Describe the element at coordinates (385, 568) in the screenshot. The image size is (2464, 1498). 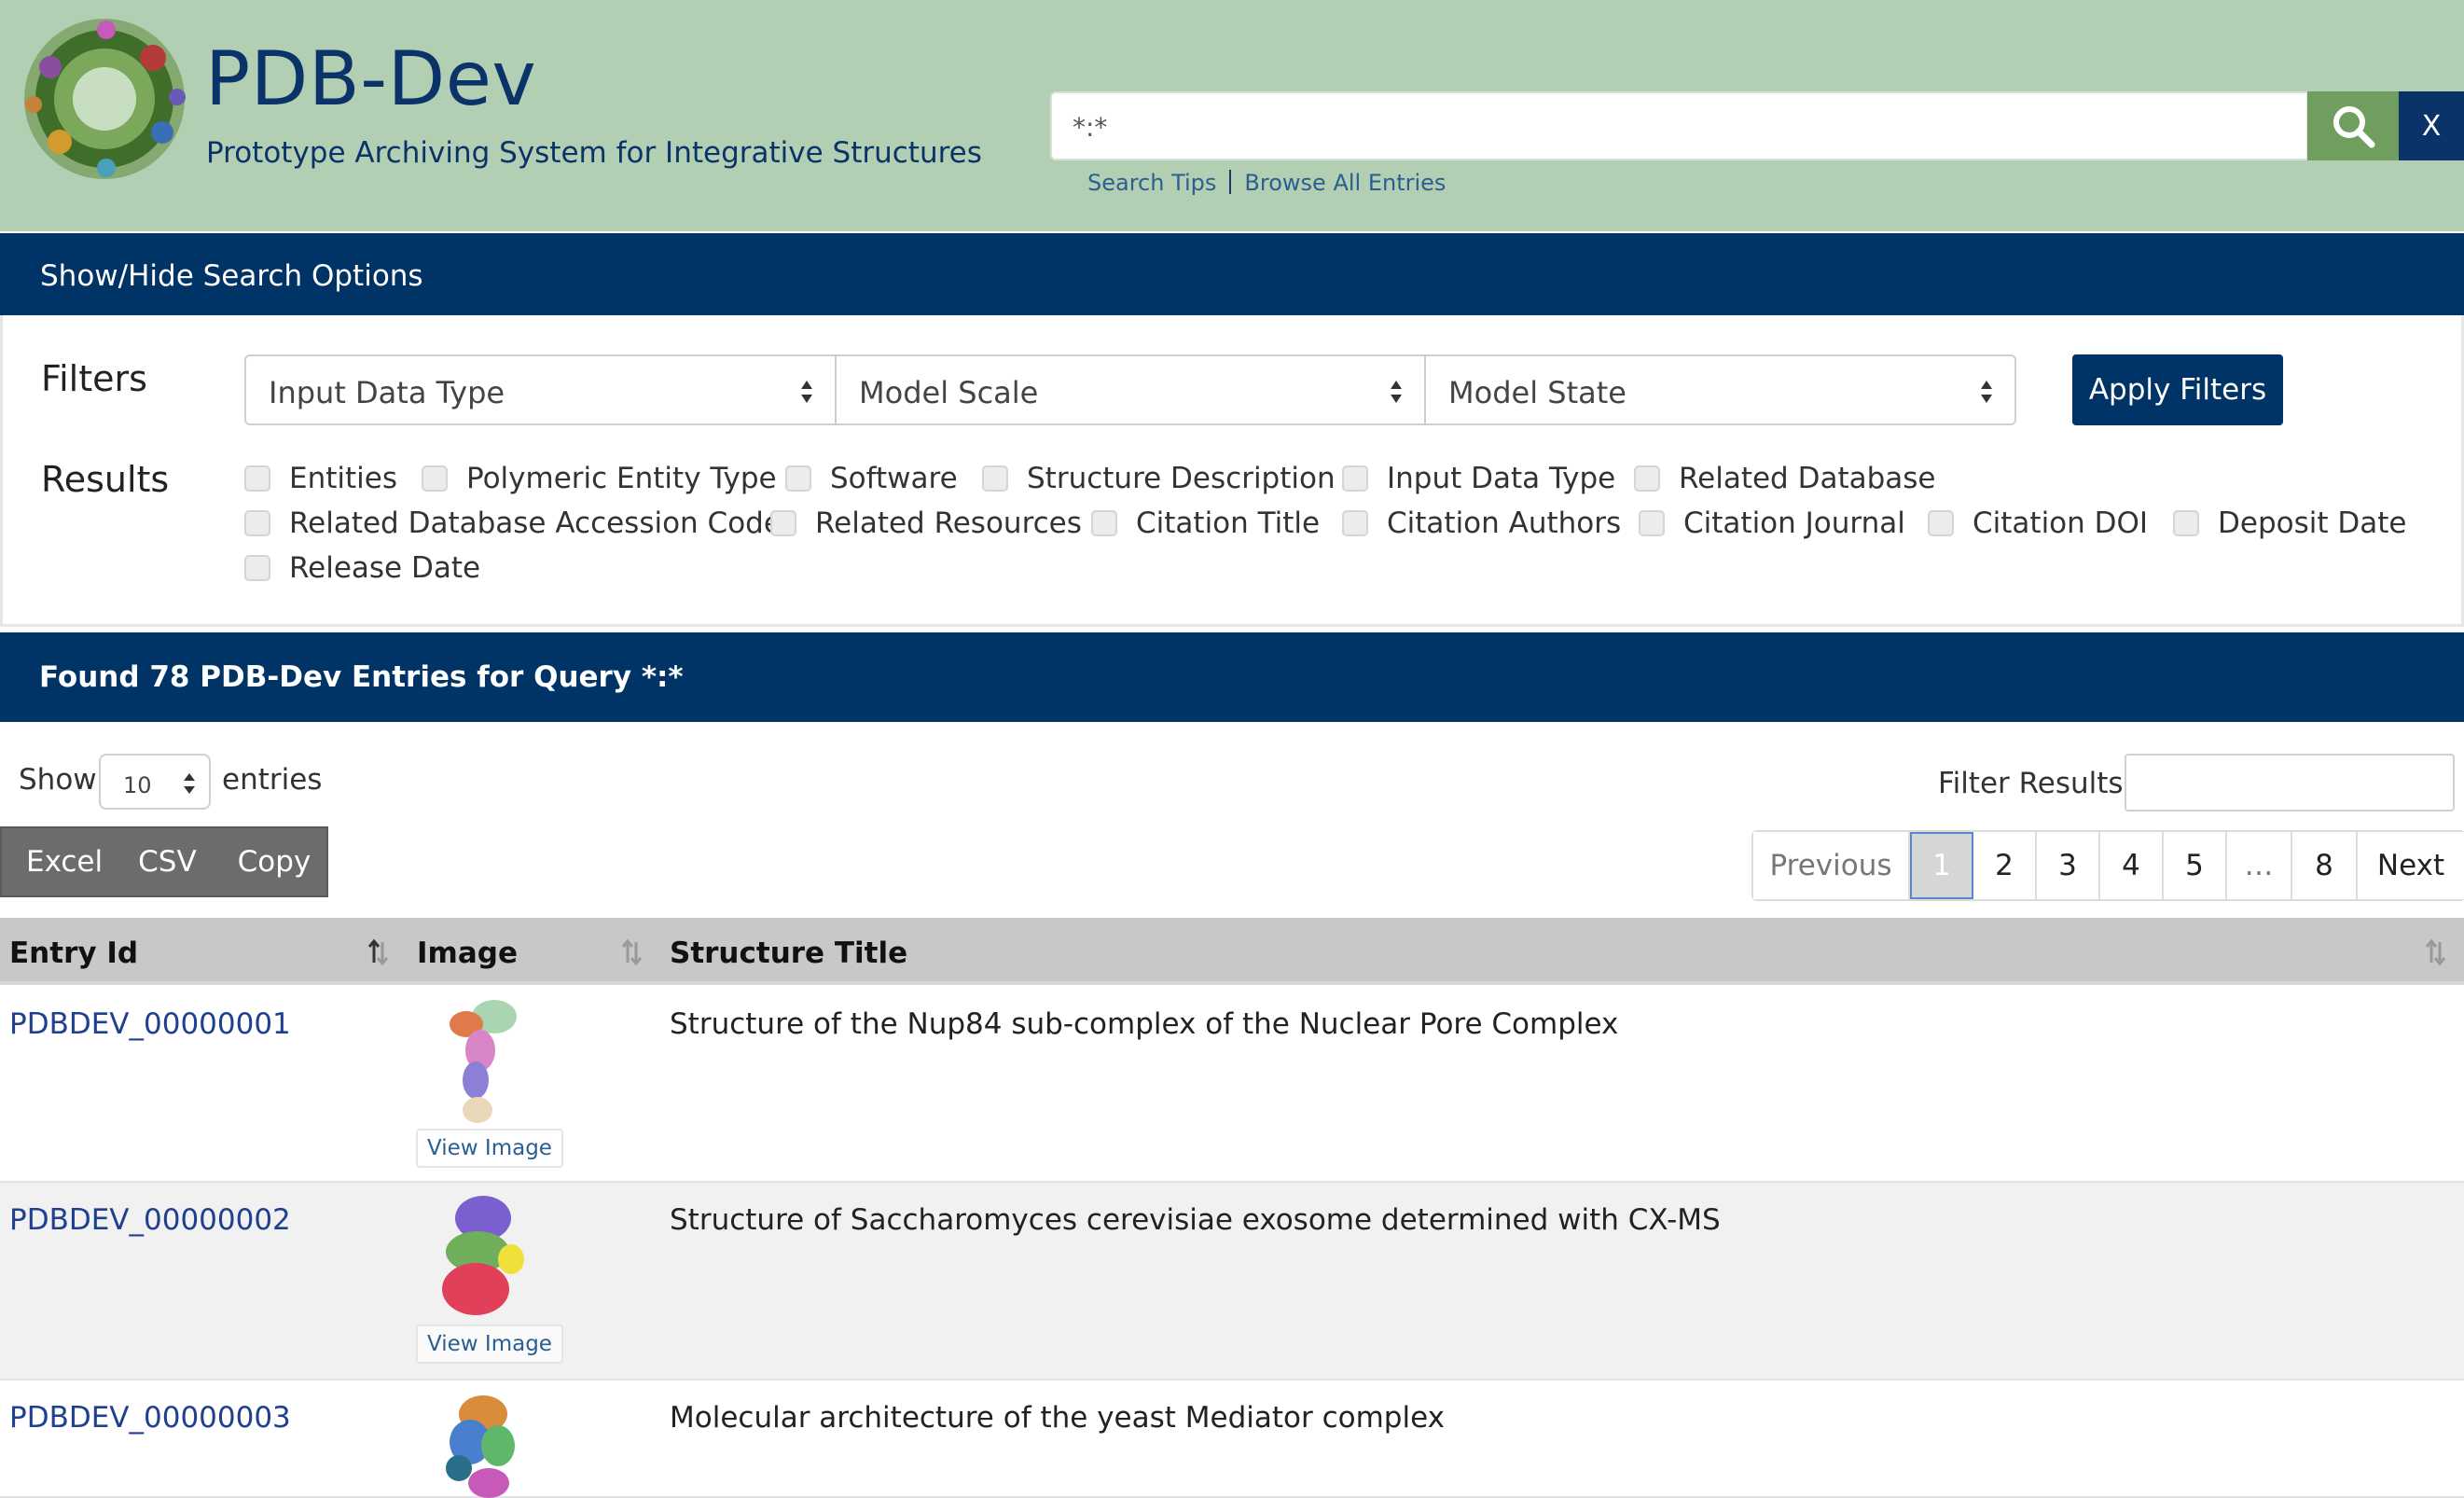
I see `checkbox-label: Release Date` at that location.